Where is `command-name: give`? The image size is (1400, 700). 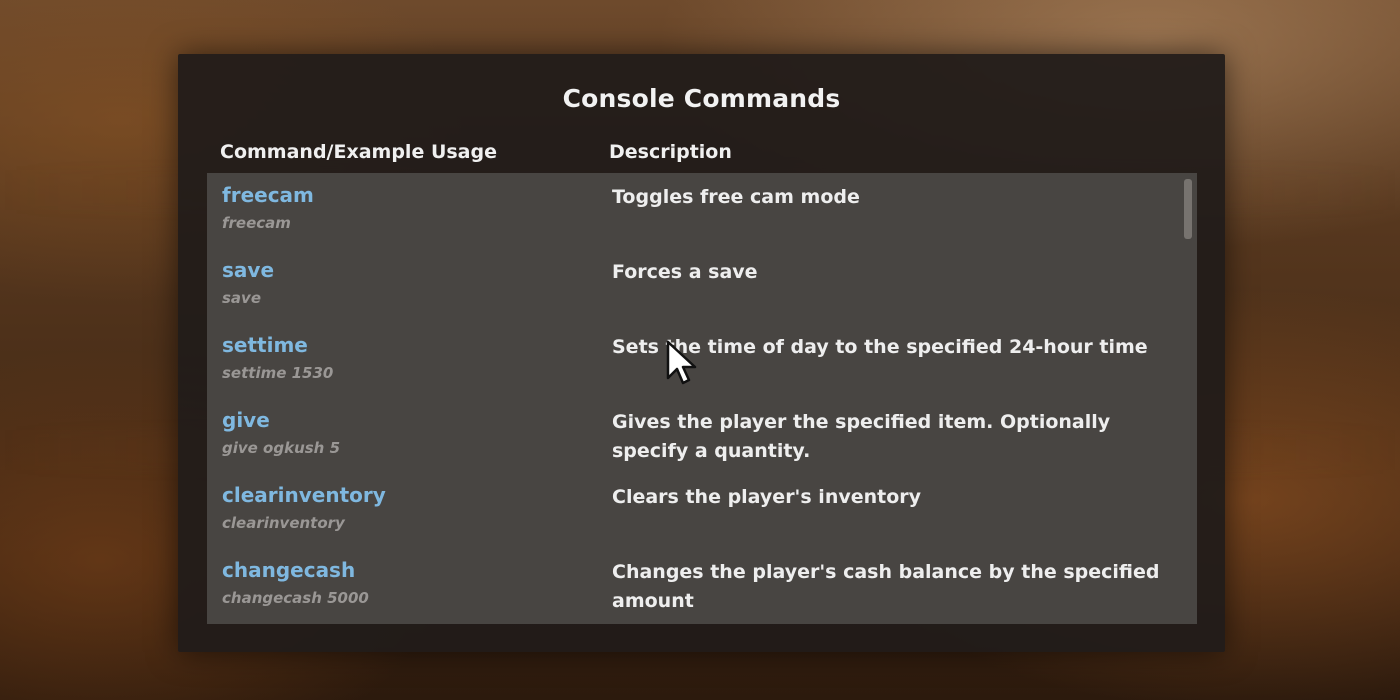
command-name: give is located at coordinates (246, 420).